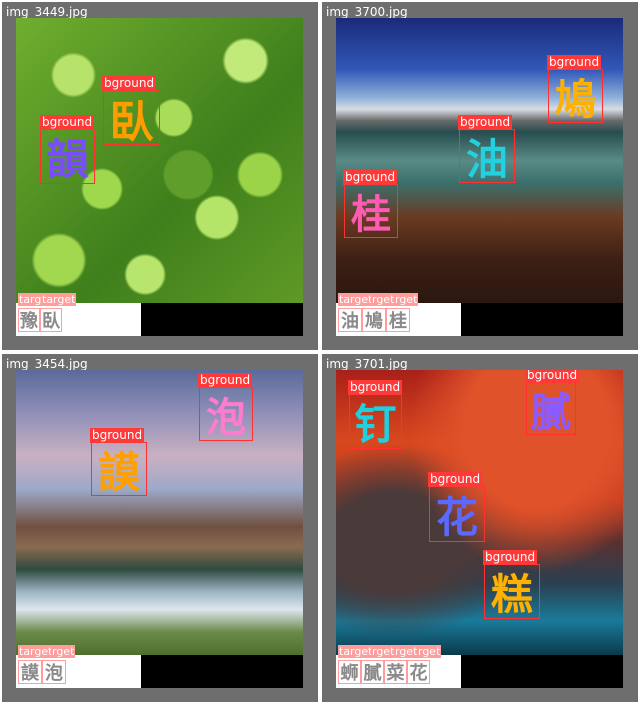 The image size is (640, 704). Describe the element at coordinates (54, 672) in the screenshot. I see `target-glyph-box: 泡` at that location.